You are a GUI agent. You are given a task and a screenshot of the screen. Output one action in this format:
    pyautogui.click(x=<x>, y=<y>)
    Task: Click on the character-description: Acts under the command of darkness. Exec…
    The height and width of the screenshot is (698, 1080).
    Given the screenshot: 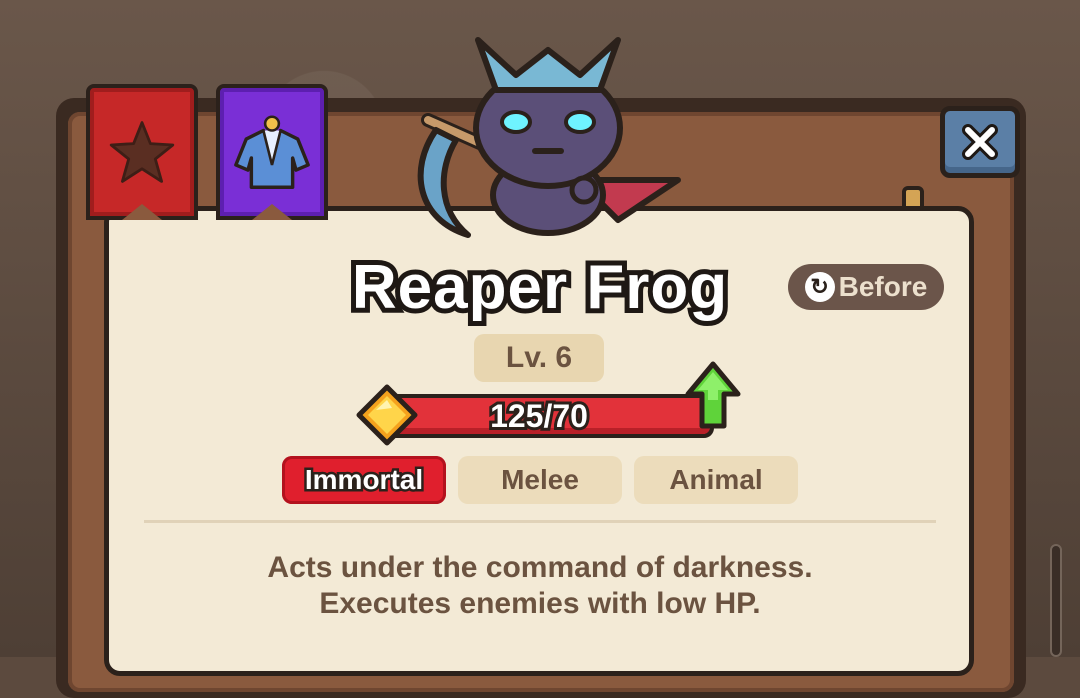 What is the action you would take?
    pyautogui.click(x=540, y=586)
    